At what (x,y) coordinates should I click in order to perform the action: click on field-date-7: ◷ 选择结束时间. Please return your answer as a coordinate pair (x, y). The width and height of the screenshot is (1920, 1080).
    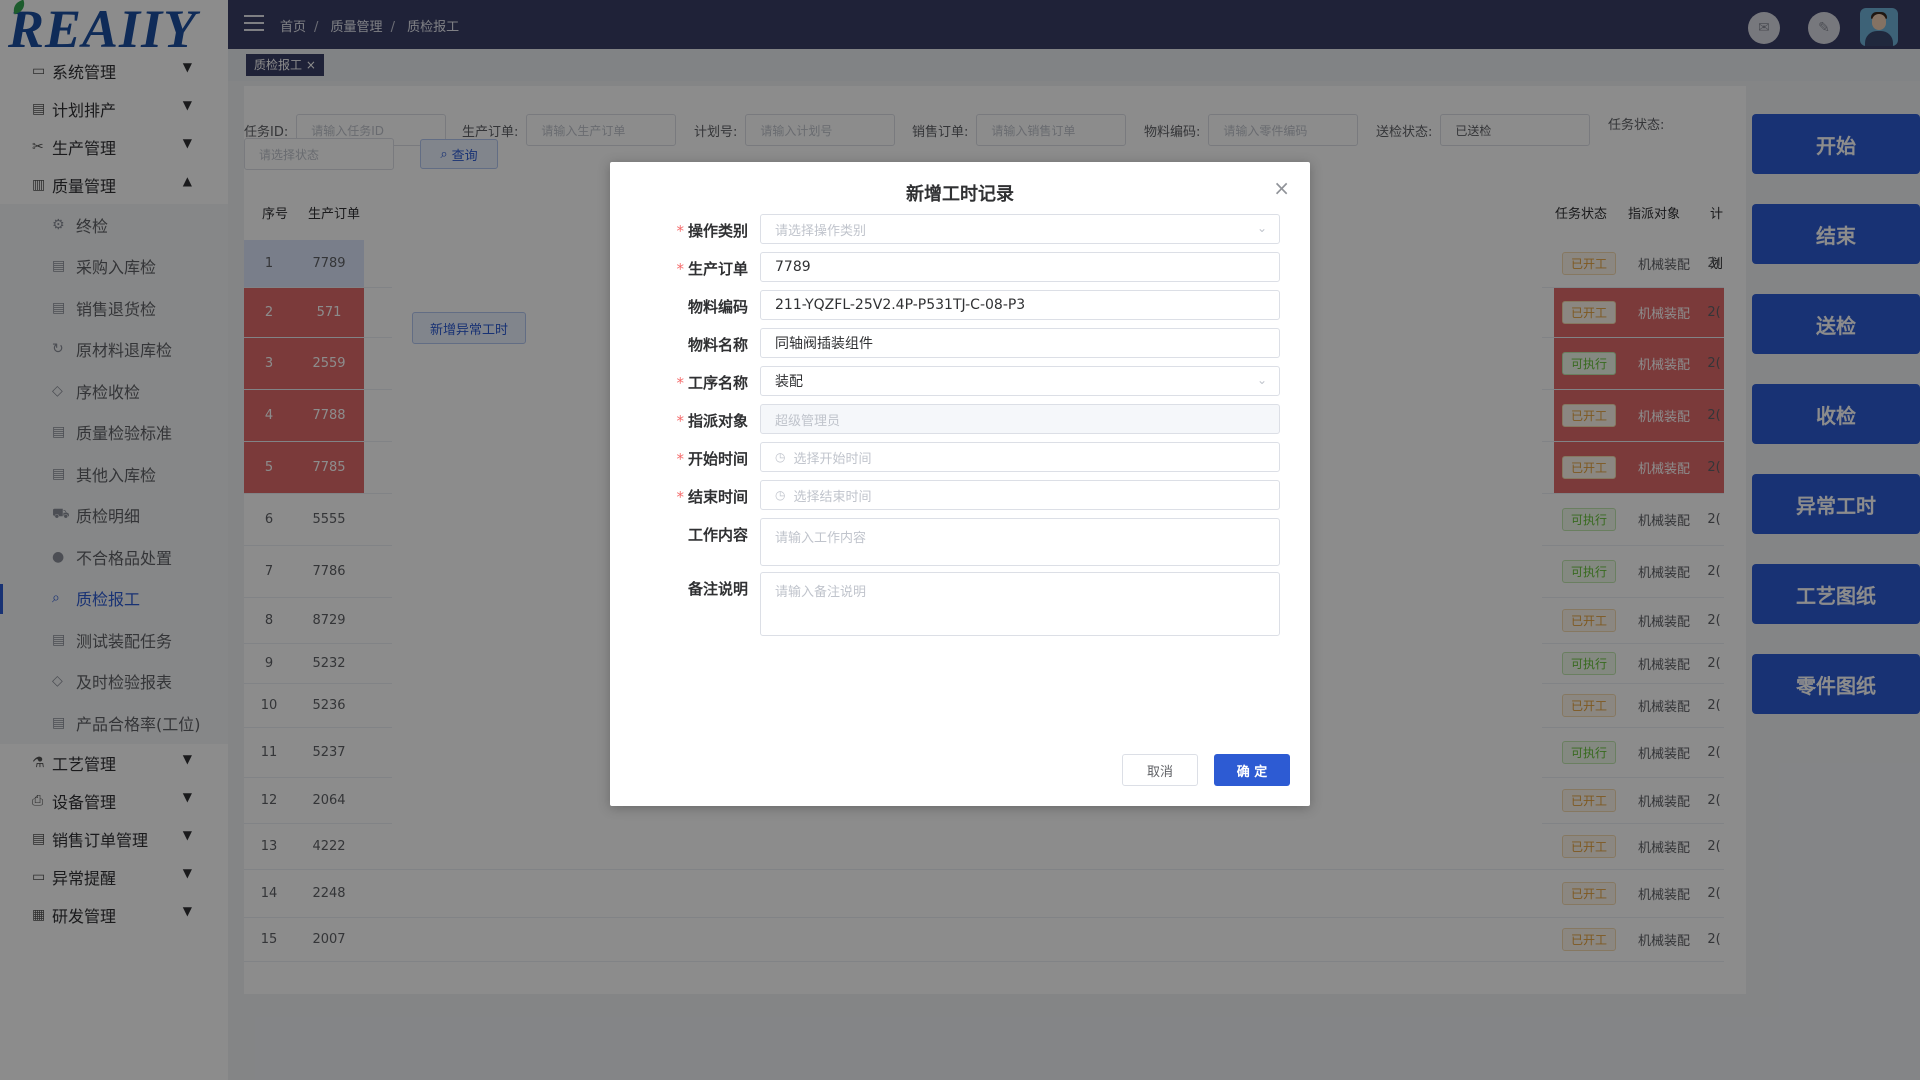
    Looking at the image, I should click on (1020, 495).